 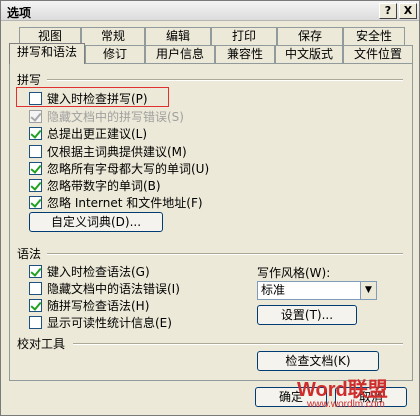 What do you see at coordinates (104, 185) in the screenshot?
I see `option-label: 忽略带数字的单词(B)` at bounding box center [104, 185].